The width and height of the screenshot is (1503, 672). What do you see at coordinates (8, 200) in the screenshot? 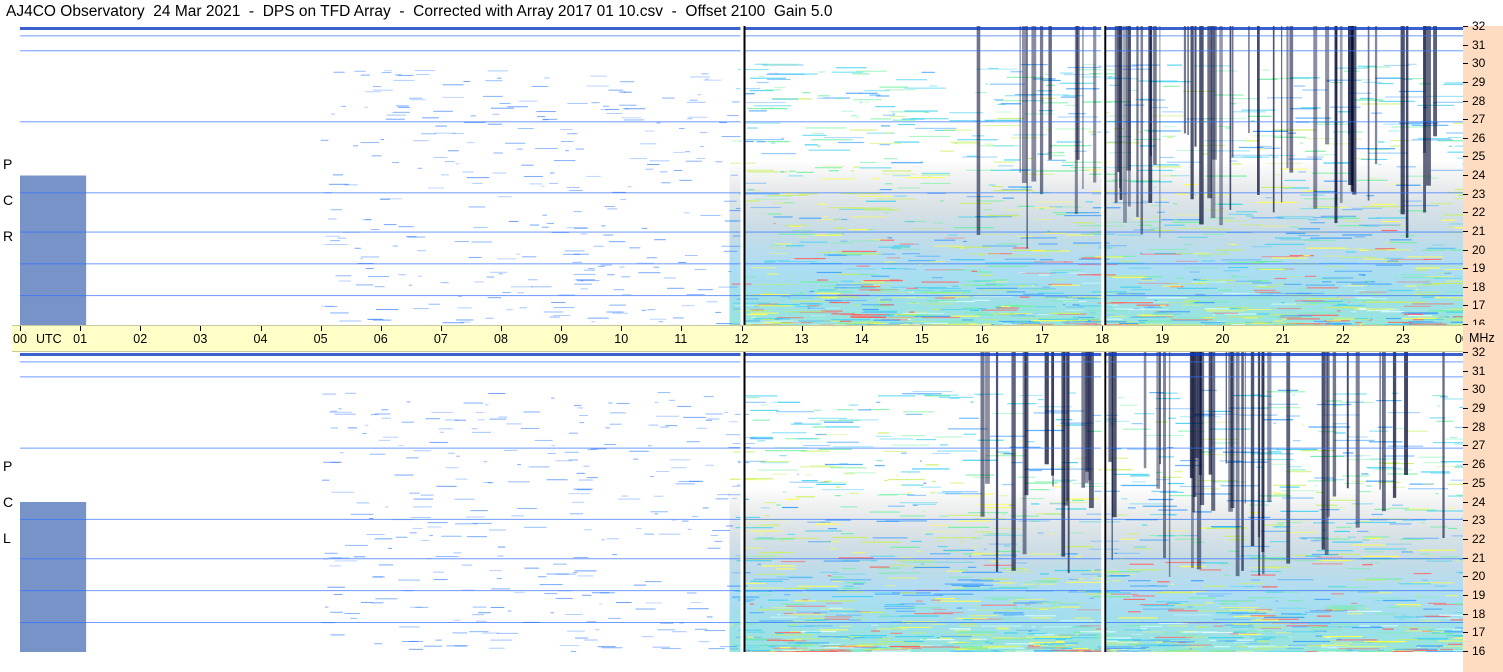
I see `rcp-letter-c: C` at bounding box center [8, 200].